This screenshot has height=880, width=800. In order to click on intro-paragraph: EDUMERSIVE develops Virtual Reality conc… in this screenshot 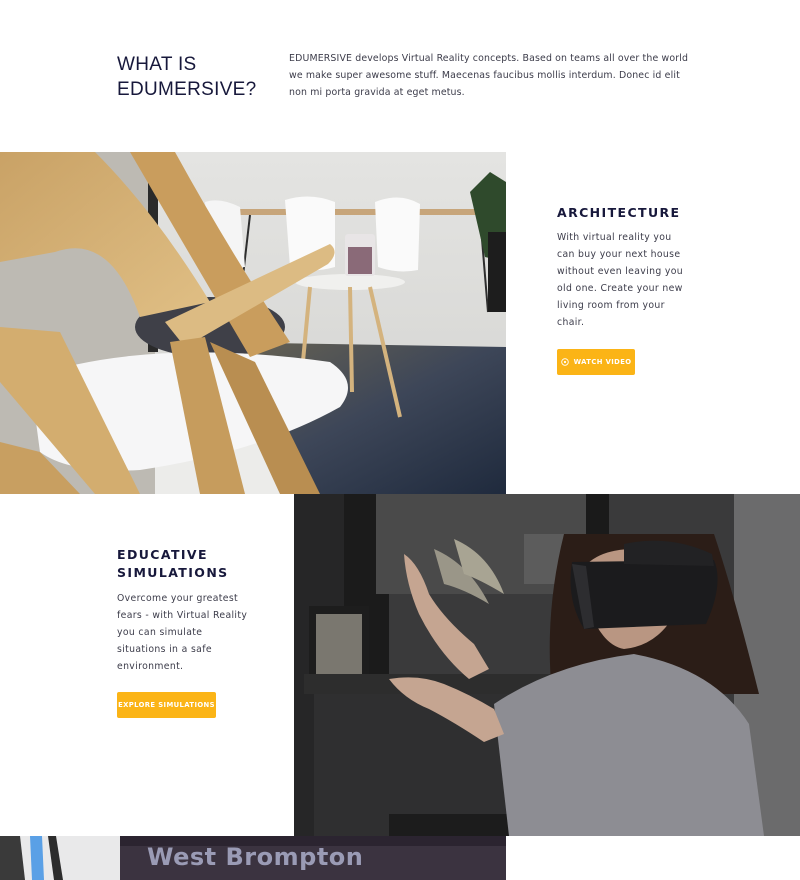, I will do `click(489, 75)`.